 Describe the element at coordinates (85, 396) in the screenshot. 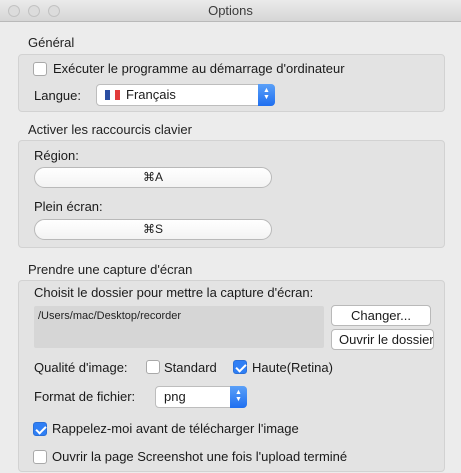

I see `format-label: Format de fichier:` at that location.